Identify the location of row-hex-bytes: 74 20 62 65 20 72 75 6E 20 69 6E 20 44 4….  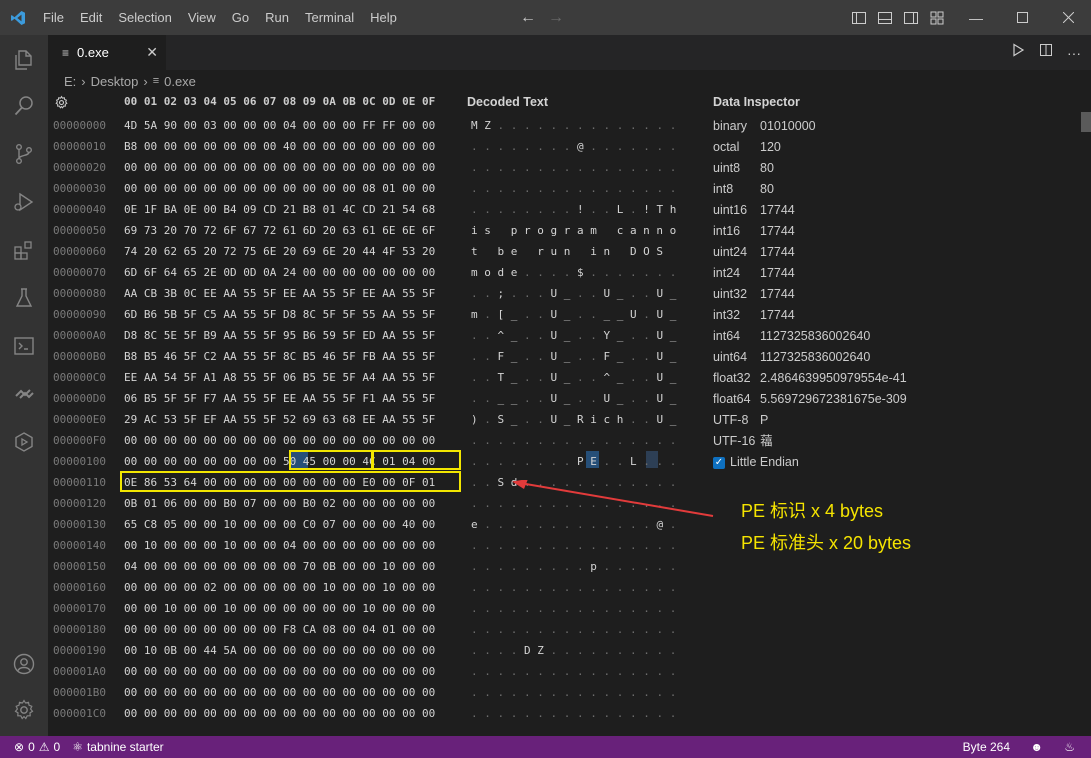
(279, 251).